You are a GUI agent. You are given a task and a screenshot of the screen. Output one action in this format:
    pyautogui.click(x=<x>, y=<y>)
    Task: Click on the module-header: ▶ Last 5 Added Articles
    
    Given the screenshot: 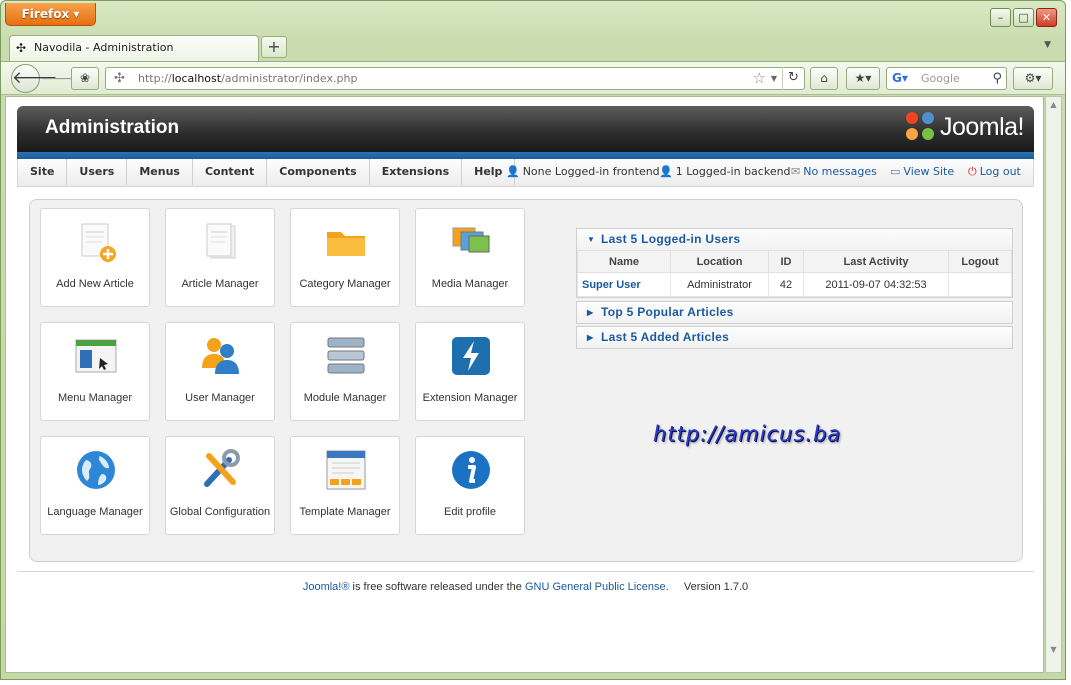 What is the action you would take?
    pyautogui.click(x=794, y=337)
    